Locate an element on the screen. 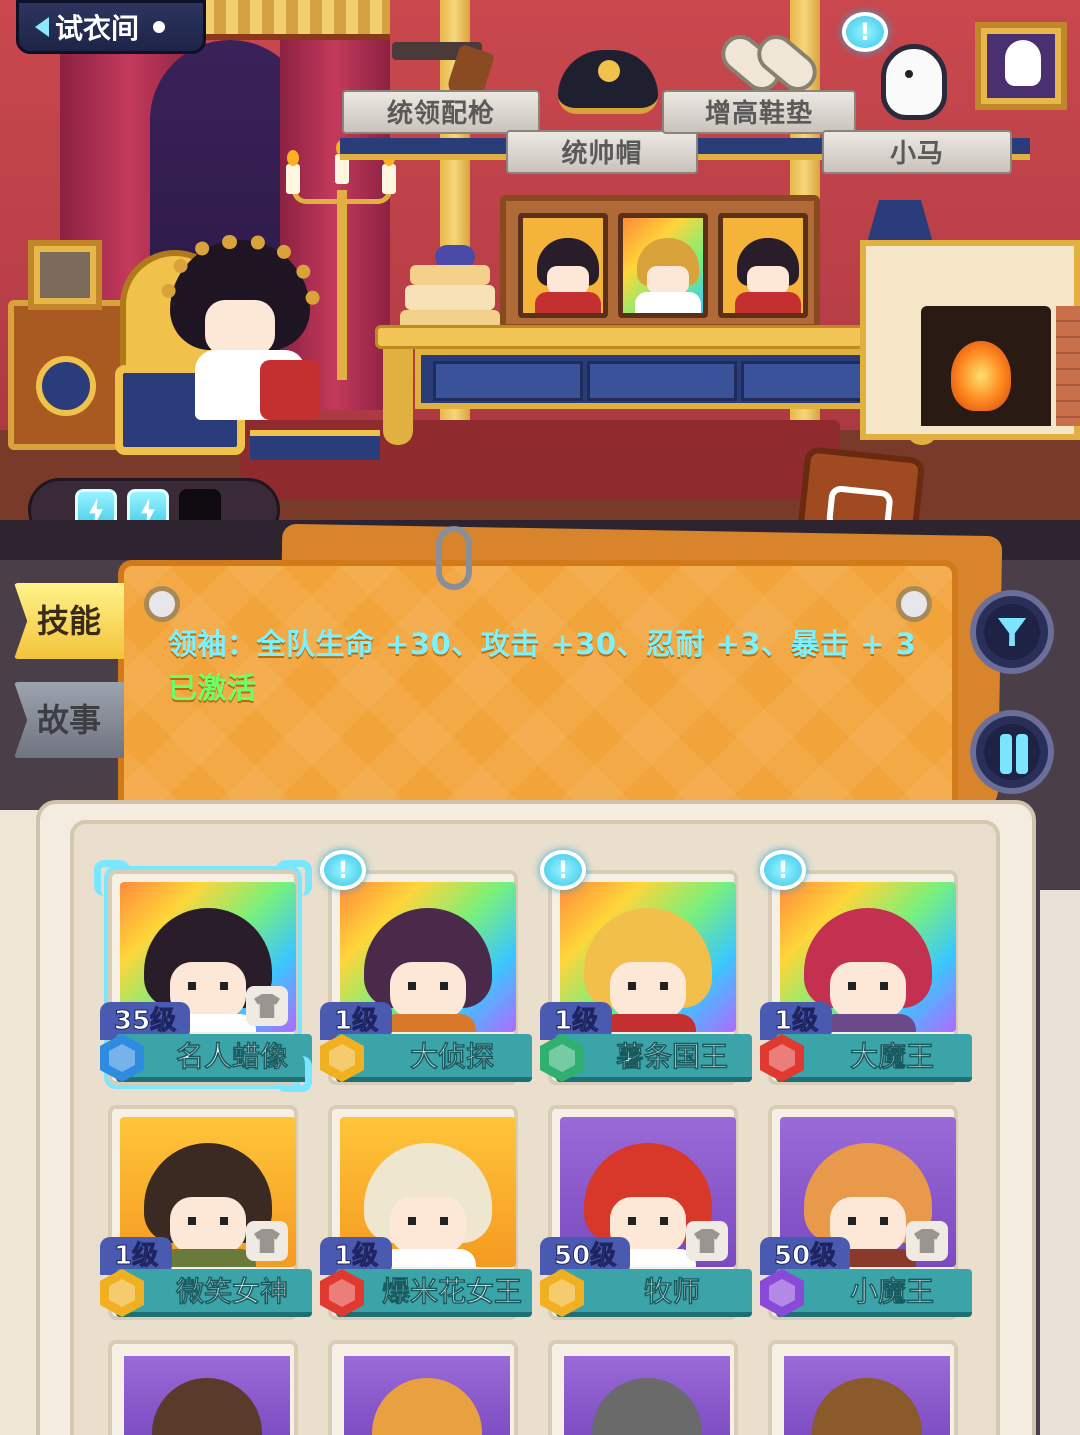  accessory-label-insole: 增高鞋垫 is located at coordinates (759, 112).